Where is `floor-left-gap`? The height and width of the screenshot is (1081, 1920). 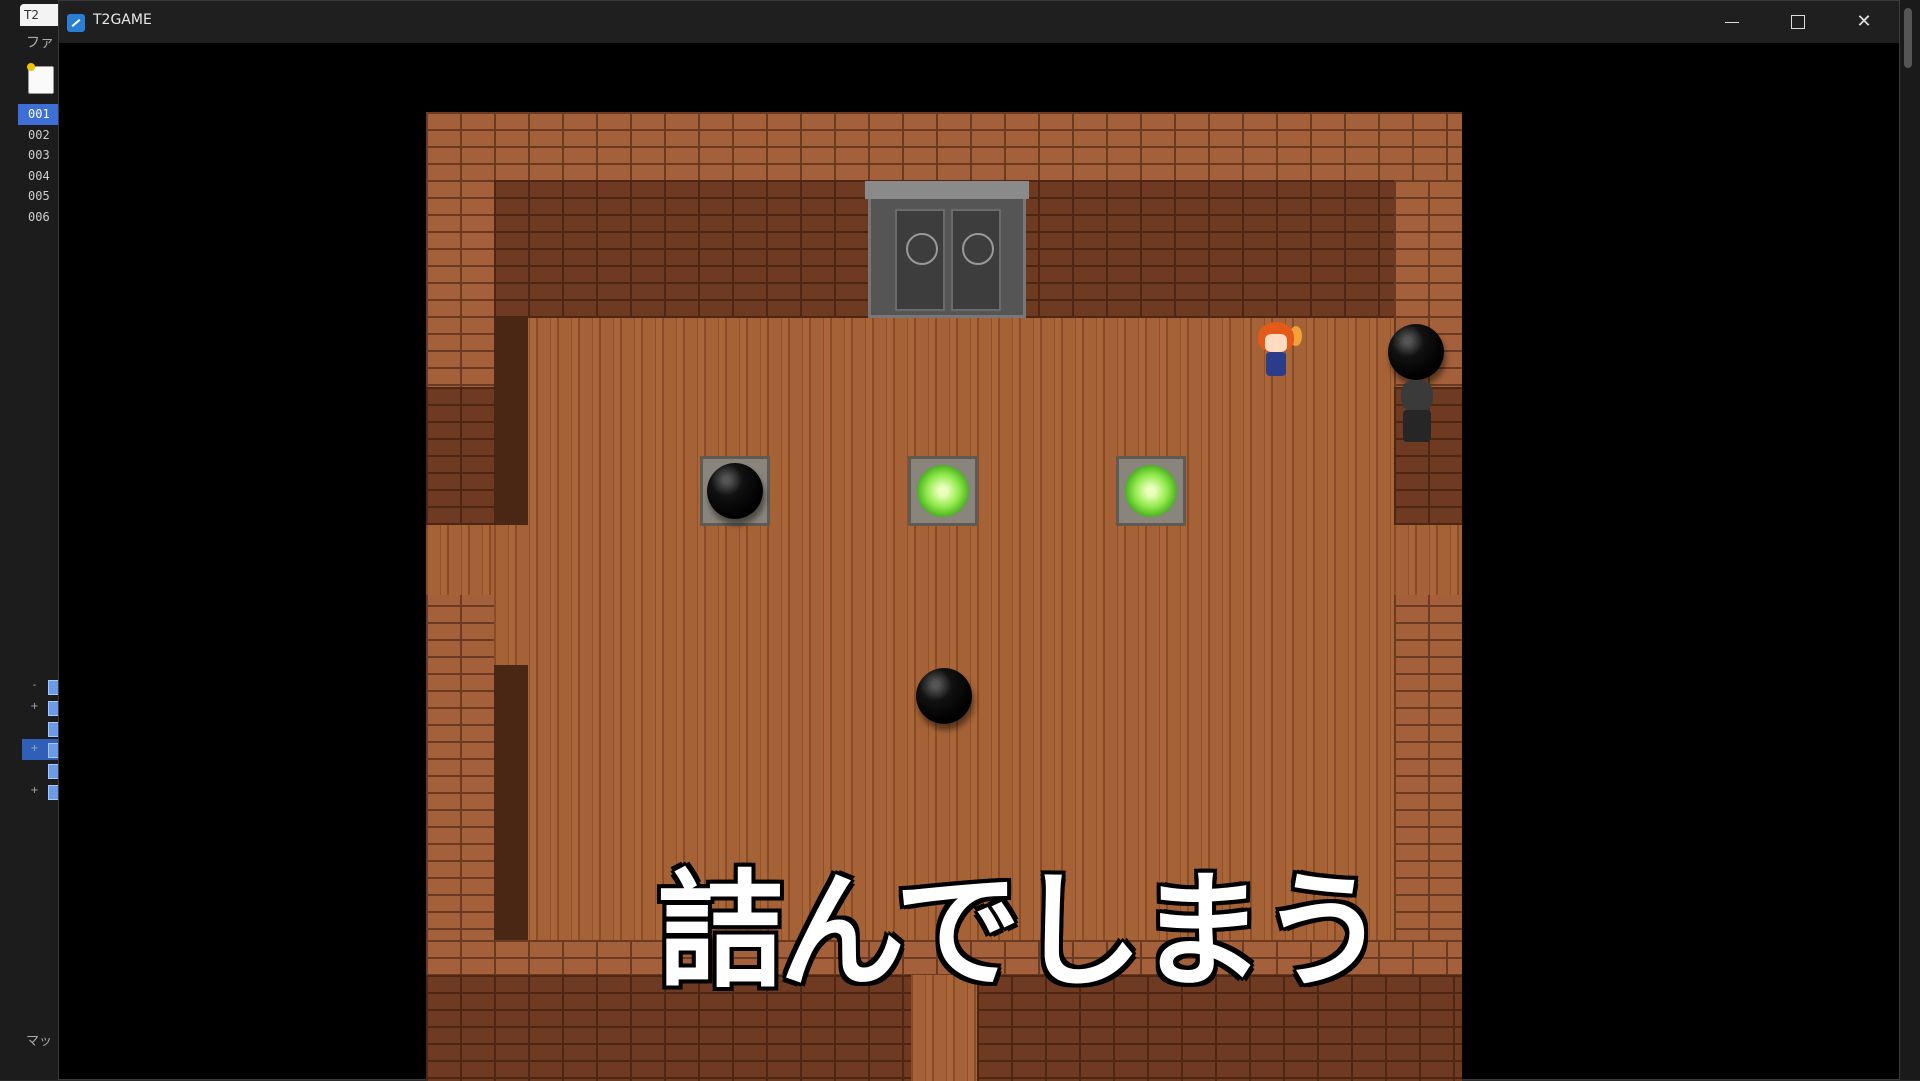
floor-left-gap is located at coordinates (460, 560).